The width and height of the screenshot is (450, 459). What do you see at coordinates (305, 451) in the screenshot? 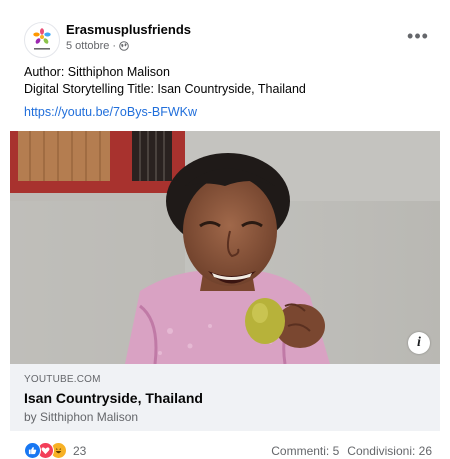
I see `comments-count: Commenti: 5` at bounding box center [305, 451].